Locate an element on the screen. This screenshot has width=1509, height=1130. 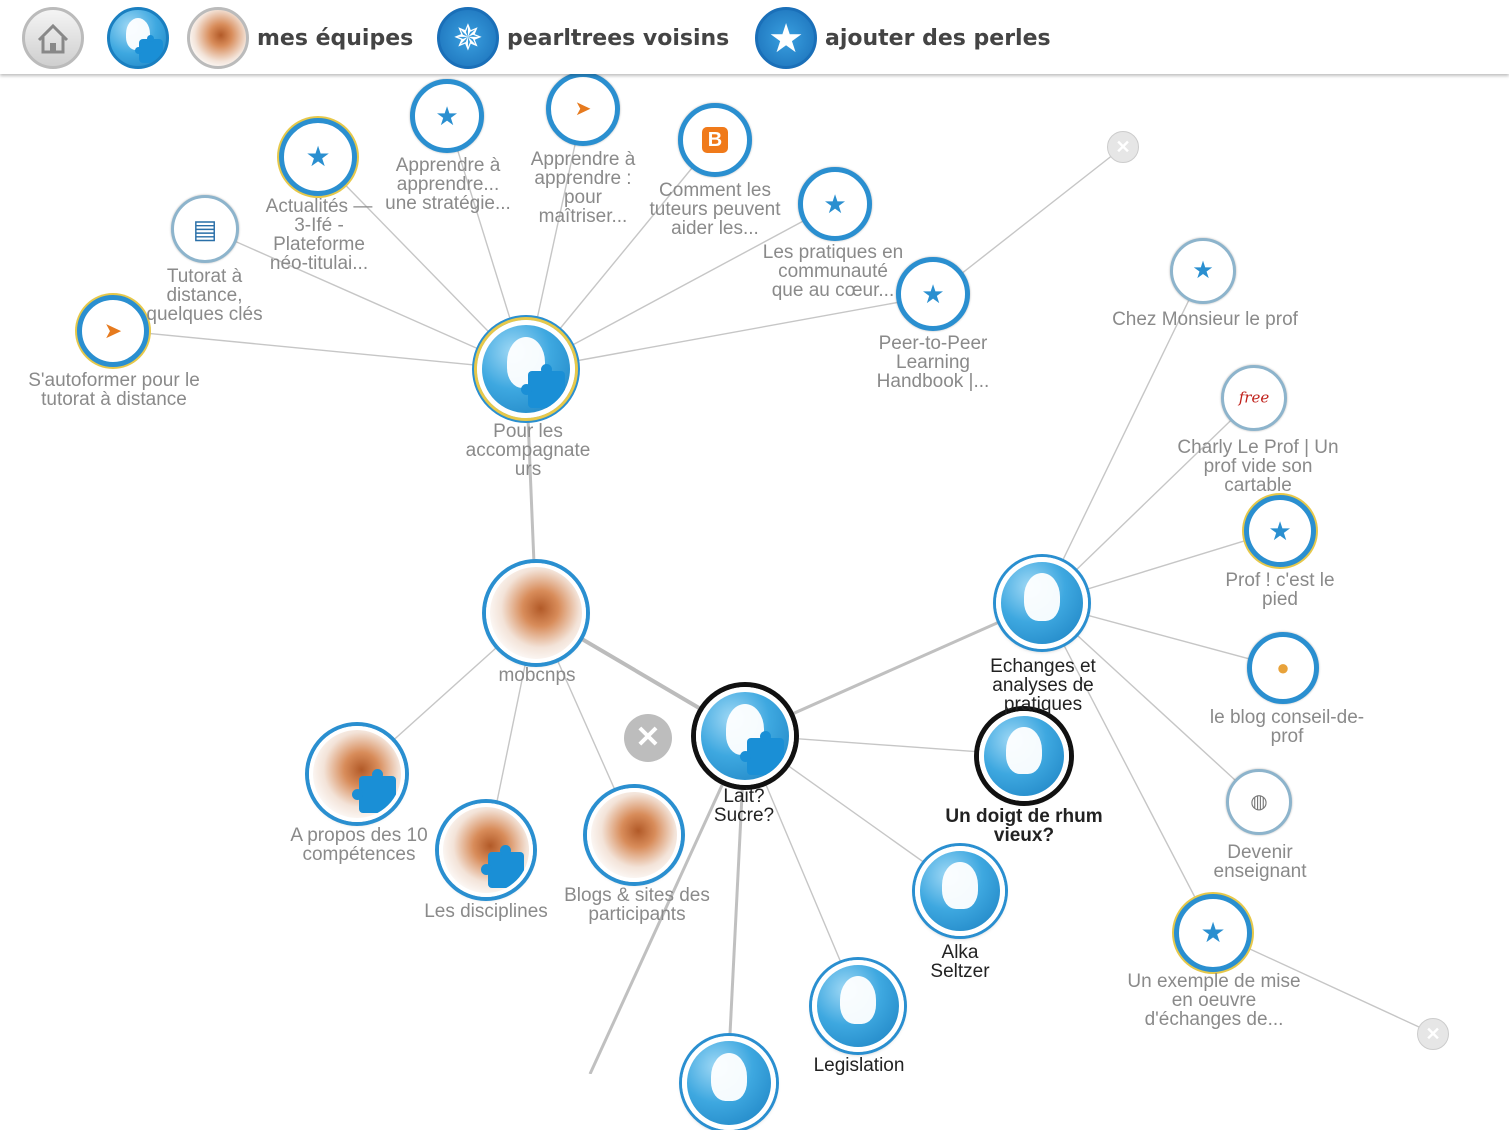
team-avatar-icon is located at coordinates (218, 38).